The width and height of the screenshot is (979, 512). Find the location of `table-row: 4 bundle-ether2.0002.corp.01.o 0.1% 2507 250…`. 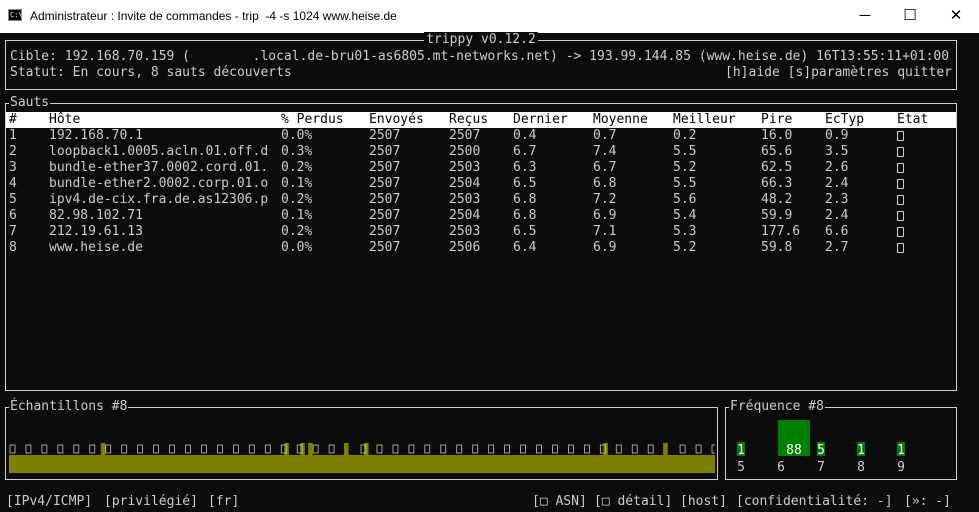

table-row: 4 bundle-ether2.0002.corp.01.o 0.1% 2507 250… is located at coordinates (481, 184).